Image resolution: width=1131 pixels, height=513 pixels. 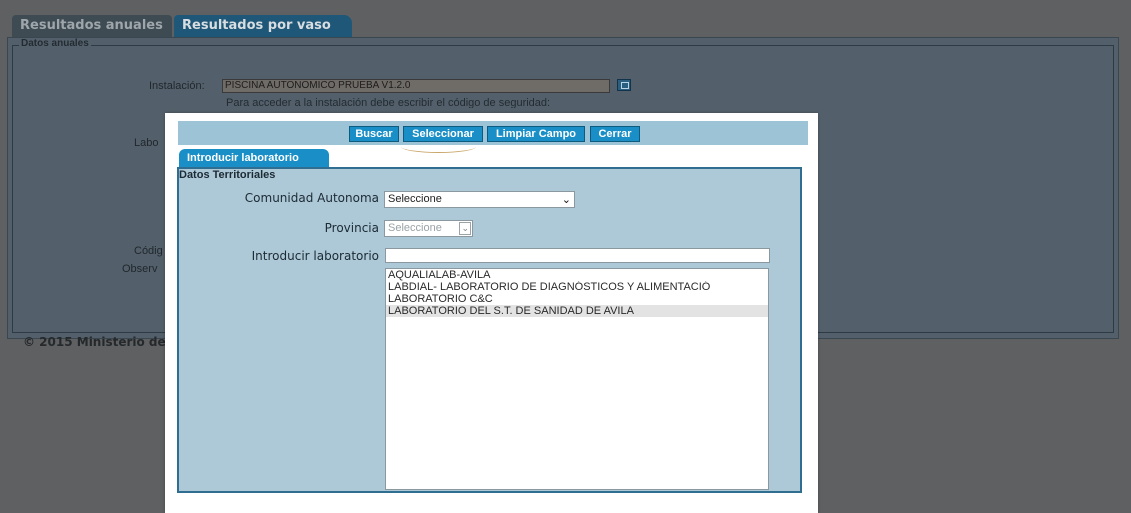 I want to click on provincia-value: Seleccione, so click(x=415, y=228).